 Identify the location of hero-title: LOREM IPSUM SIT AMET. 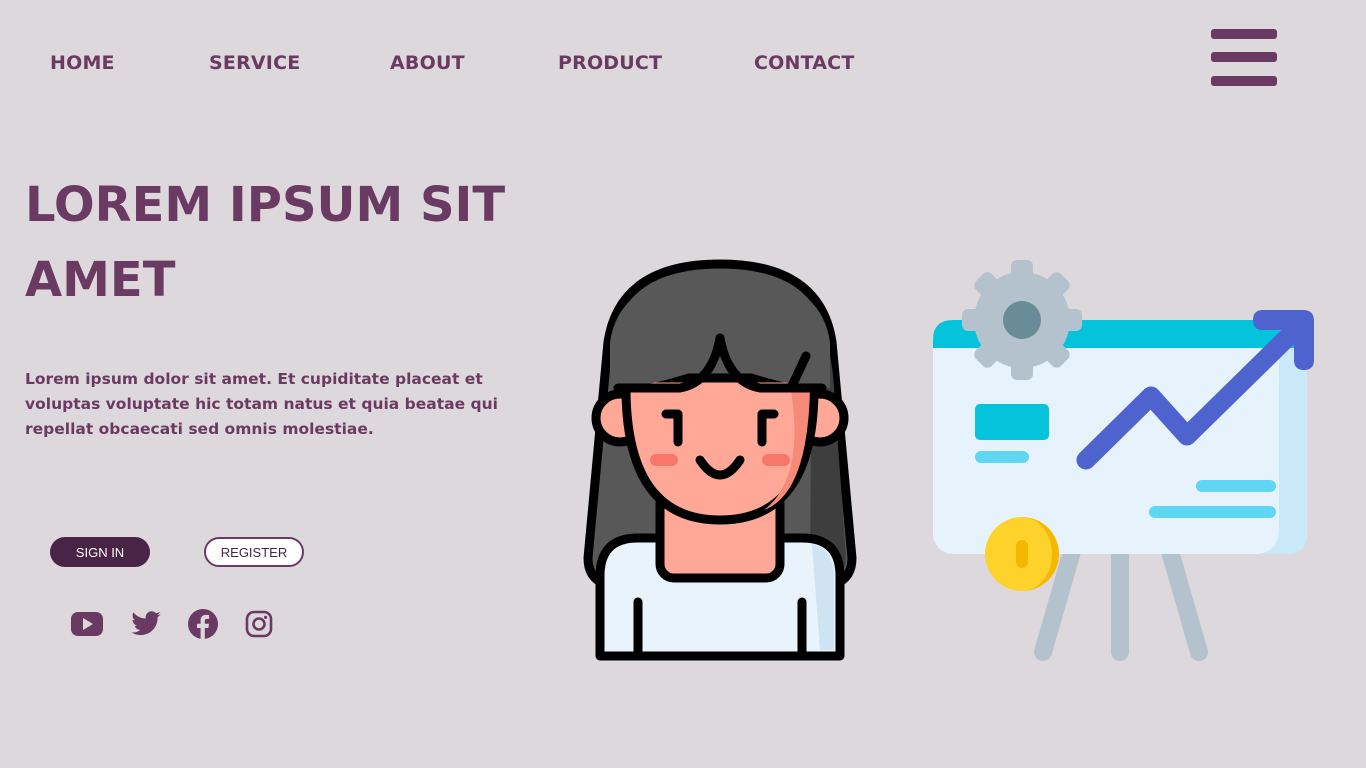
(265, 242).